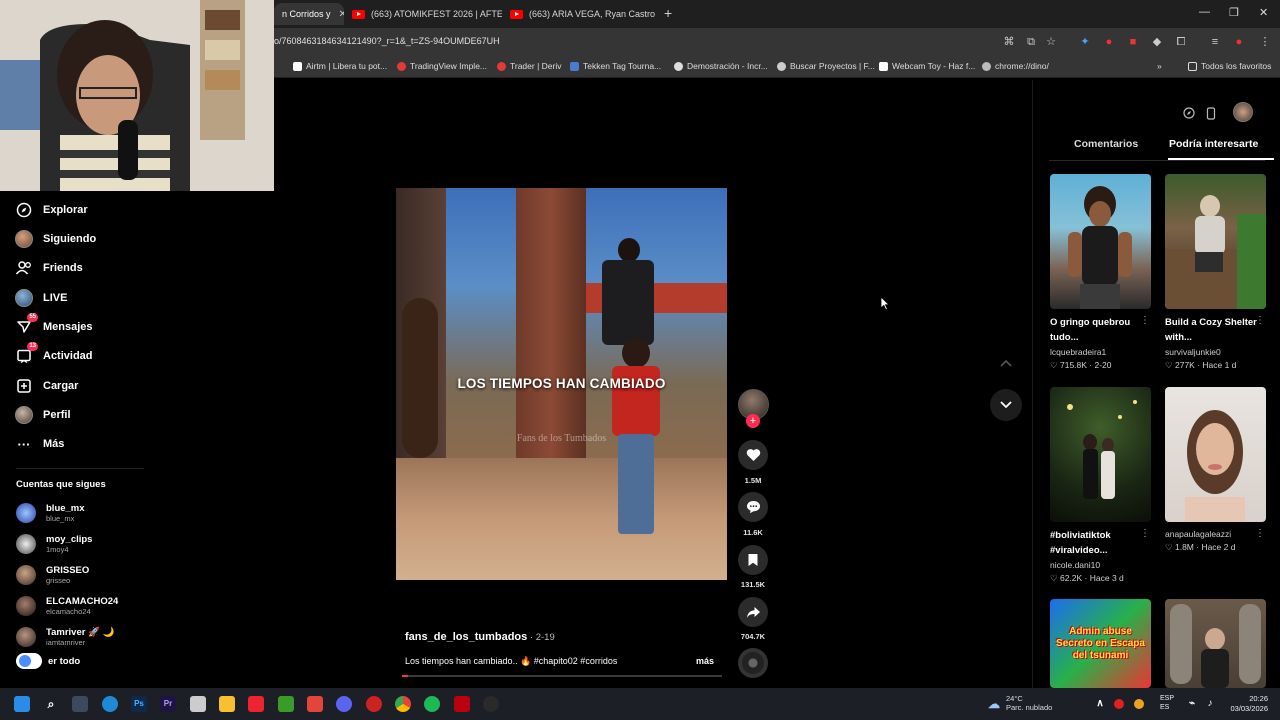 This screenshot has width=1280, height=720. I want to click on extension-icon: ■, so click(1133, 42).